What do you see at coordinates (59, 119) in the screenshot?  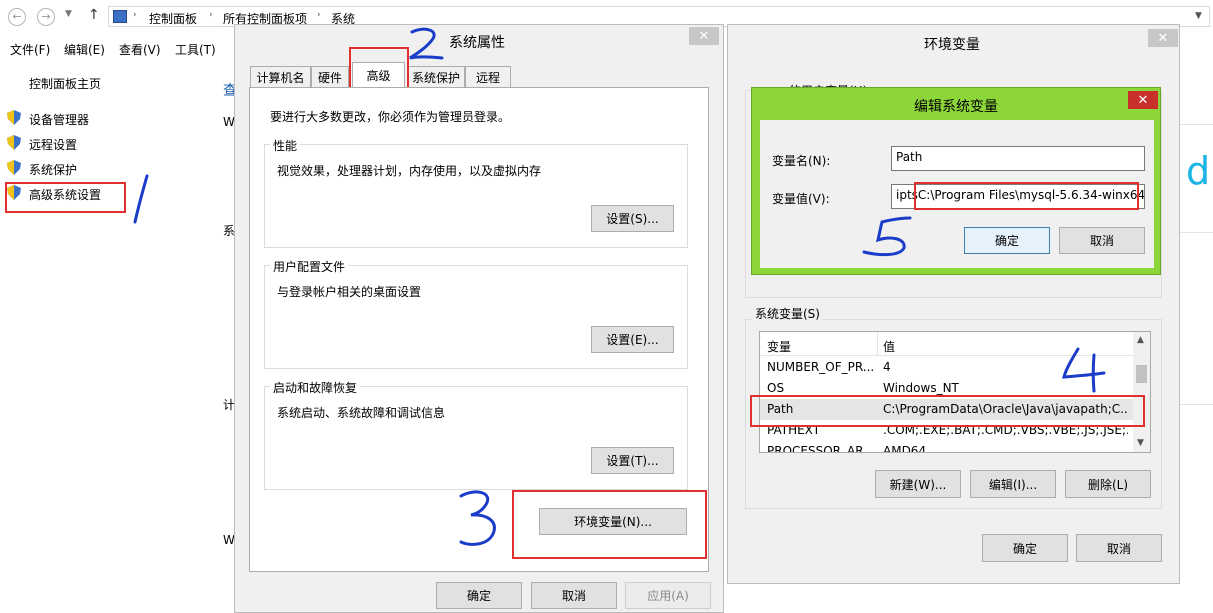 I see `nav-device-manager: 设备管理器` at bounding box center [59, 119].